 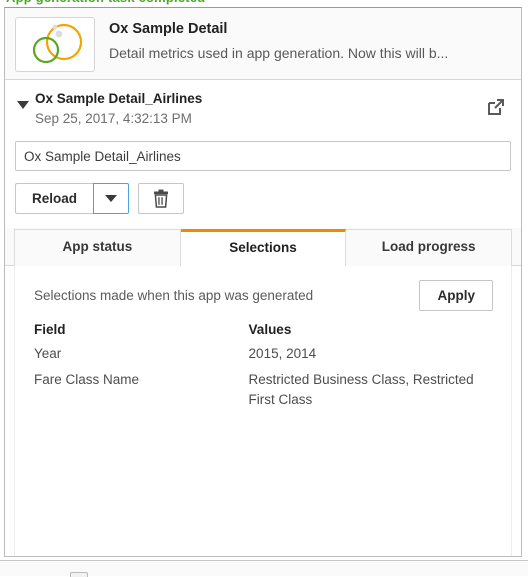 I want to click on table-row: Year 2015, 2014, so click(x=263, y=357).